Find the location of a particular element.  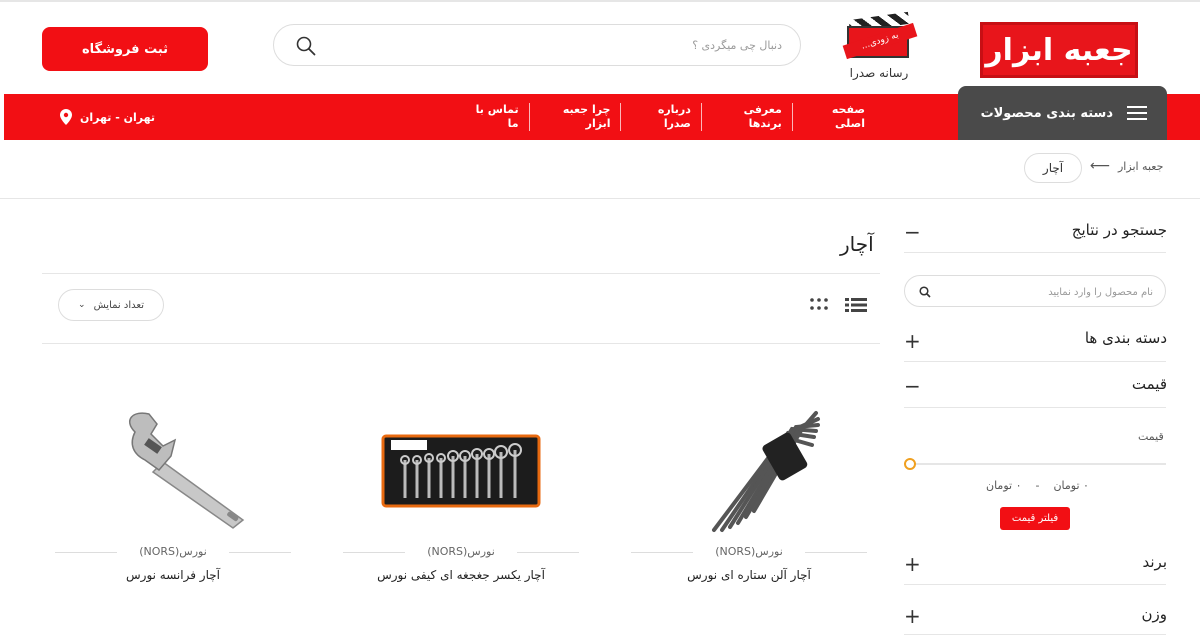

breadcrumb-home: جعبه ابزار is located at coordinates (1140, 166).